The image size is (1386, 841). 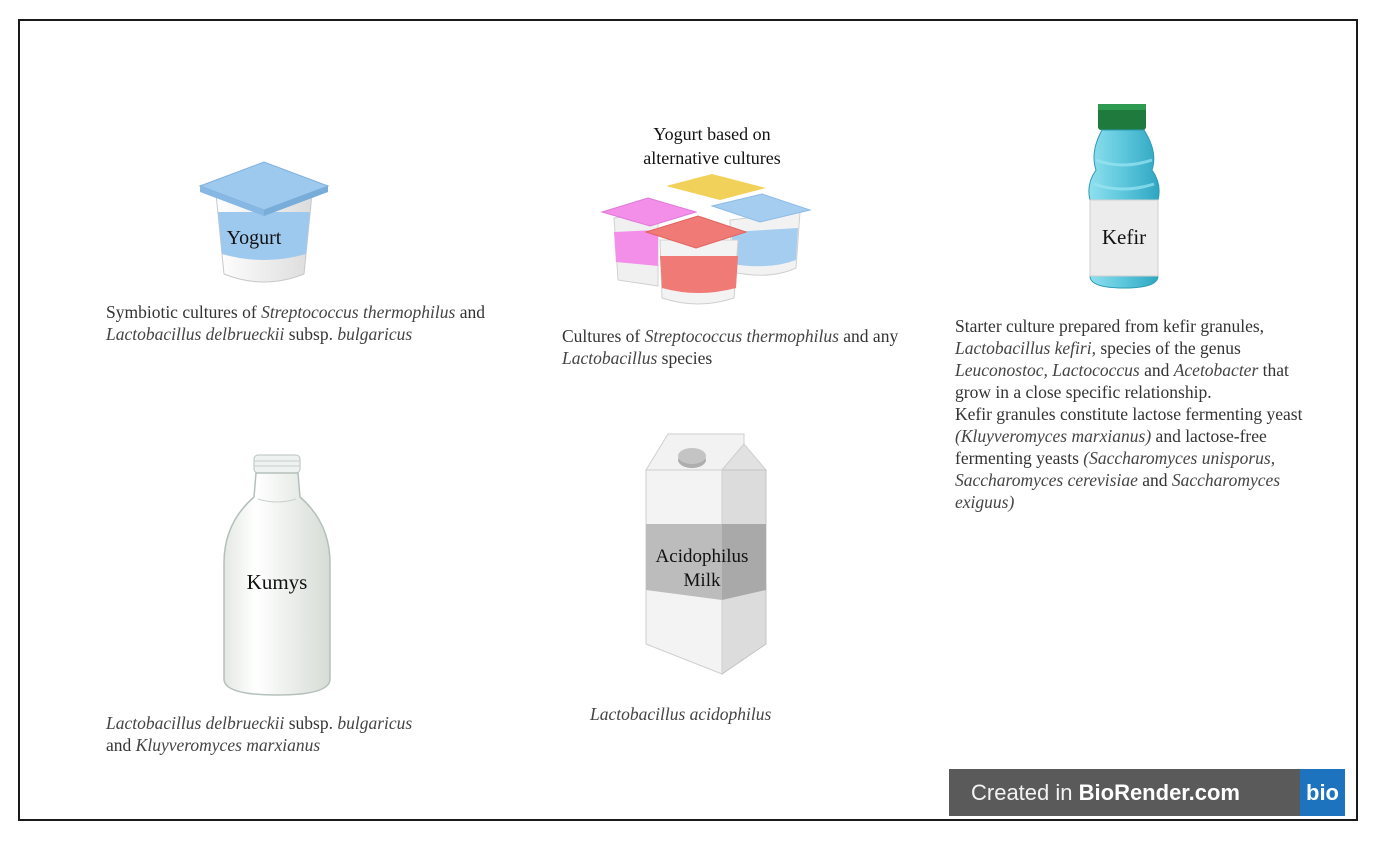 I want to click on kumys-label: Kumys, so click(x=277, y=582).